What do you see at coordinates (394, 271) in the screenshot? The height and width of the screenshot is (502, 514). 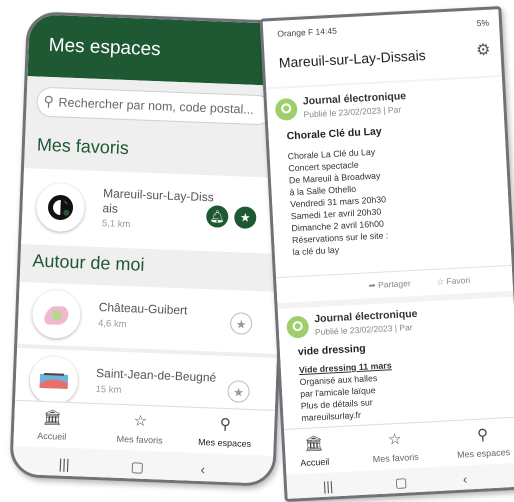 I see `divider` at bounding box center [394, 271].